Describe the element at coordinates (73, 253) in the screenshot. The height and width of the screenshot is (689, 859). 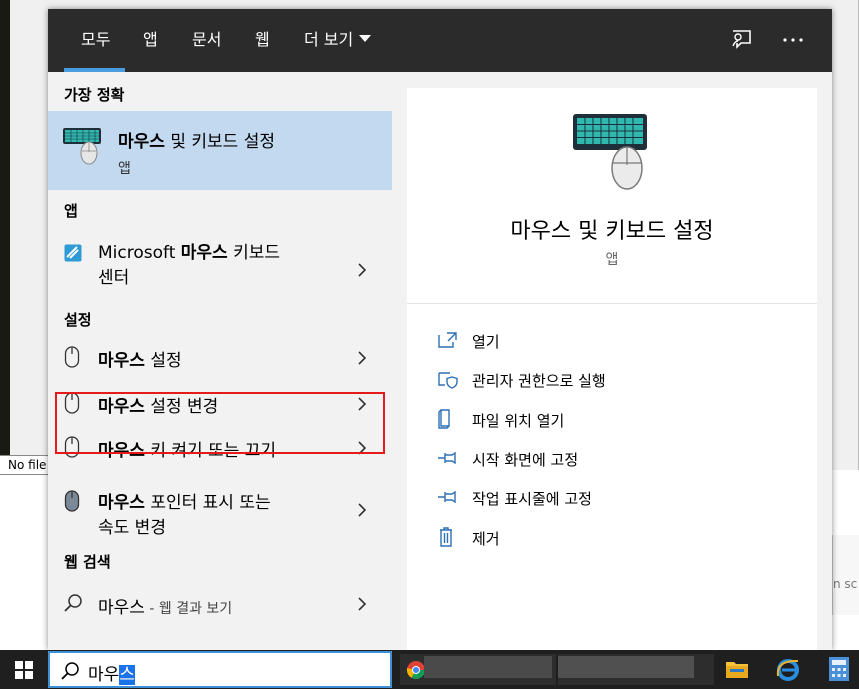
I see `mouse-keyboard-center-icon` at that location.